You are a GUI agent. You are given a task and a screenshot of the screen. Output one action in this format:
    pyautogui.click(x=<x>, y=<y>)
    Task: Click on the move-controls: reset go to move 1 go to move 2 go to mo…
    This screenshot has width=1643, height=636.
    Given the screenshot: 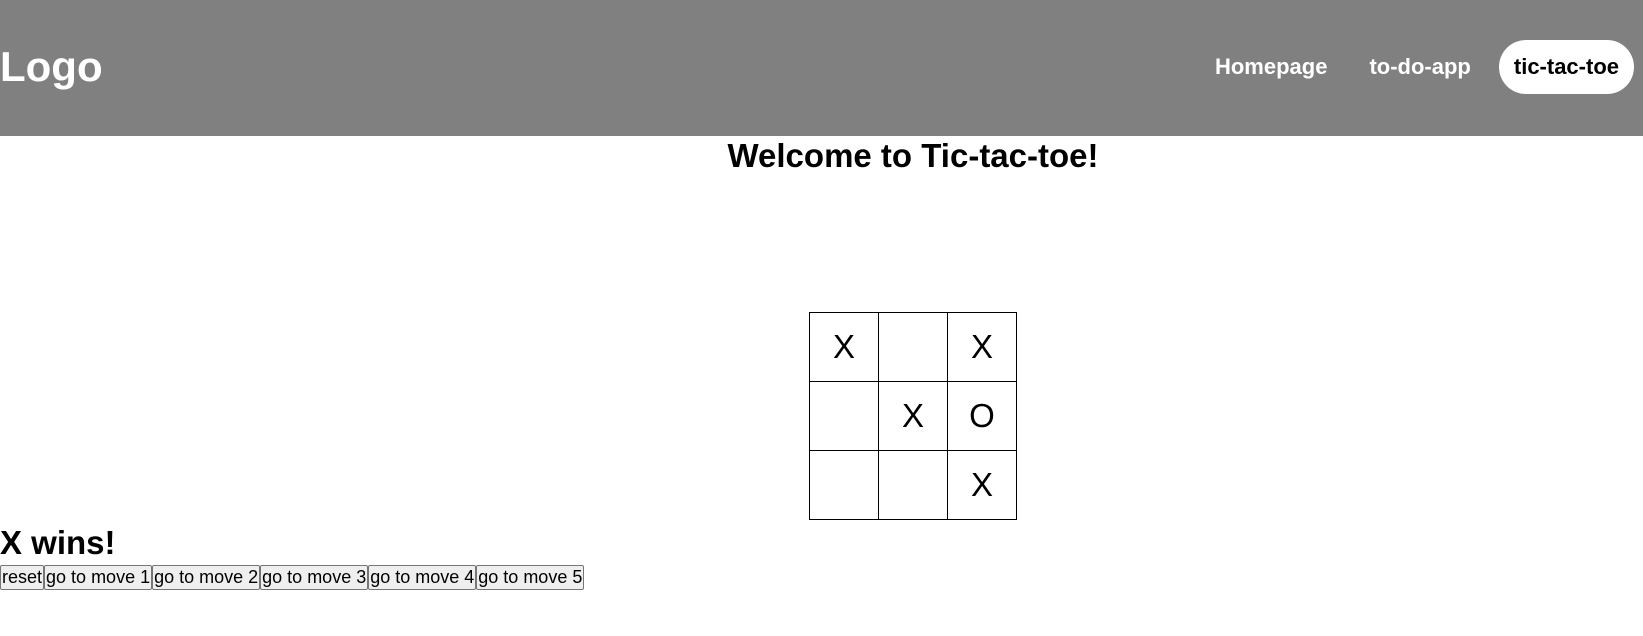 What is the action you would take?
    pyautogui.click(x=292, y=577)
    